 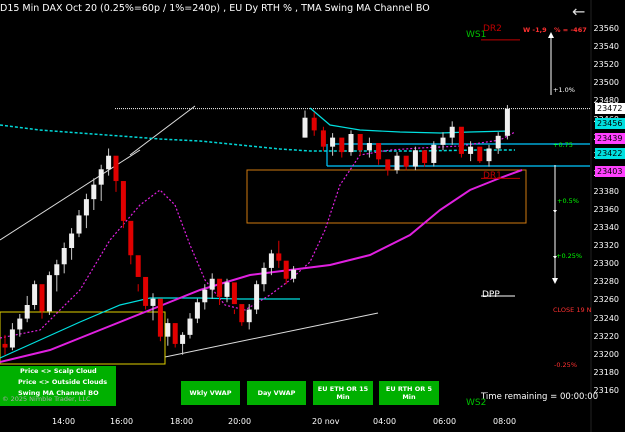 I want to click on price-tag: 23403, so click(x=610, y=171).